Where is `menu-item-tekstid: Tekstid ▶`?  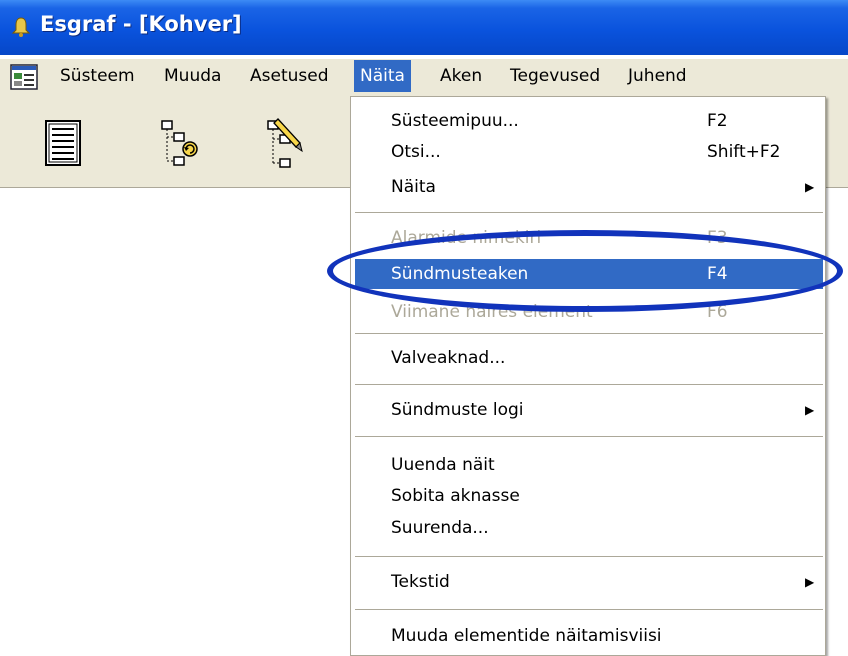 menu-item-tekstid: Tekstid ▶ is located at coordinates (589, 582).